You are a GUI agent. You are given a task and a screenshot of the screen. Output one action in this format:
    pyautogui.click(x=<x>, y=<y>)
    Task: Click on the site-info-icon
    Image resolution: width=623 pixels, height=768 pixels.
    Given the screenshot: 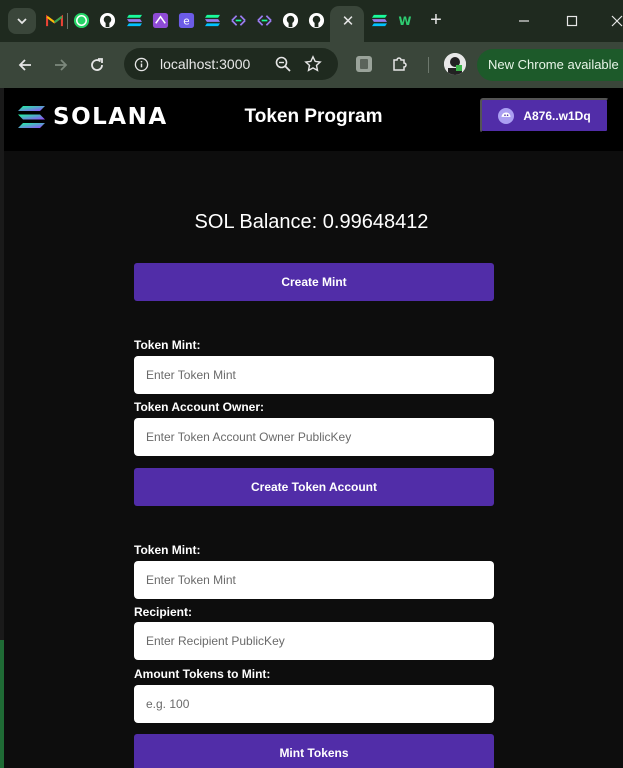 What is the action you would take?
    pyautogui.click(x=141, y=64)
    